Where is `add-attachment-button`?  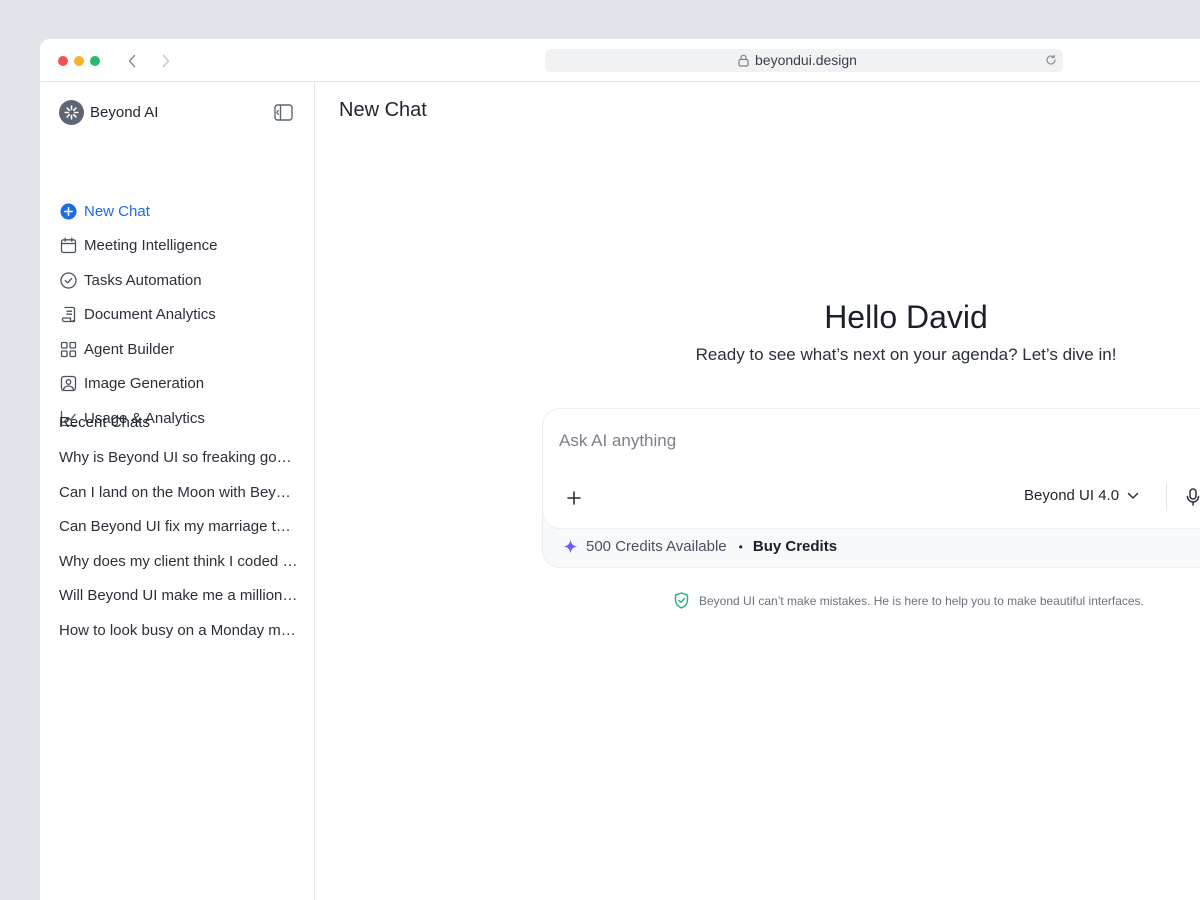 add-attachment-button is located at coordinates (574, 498).